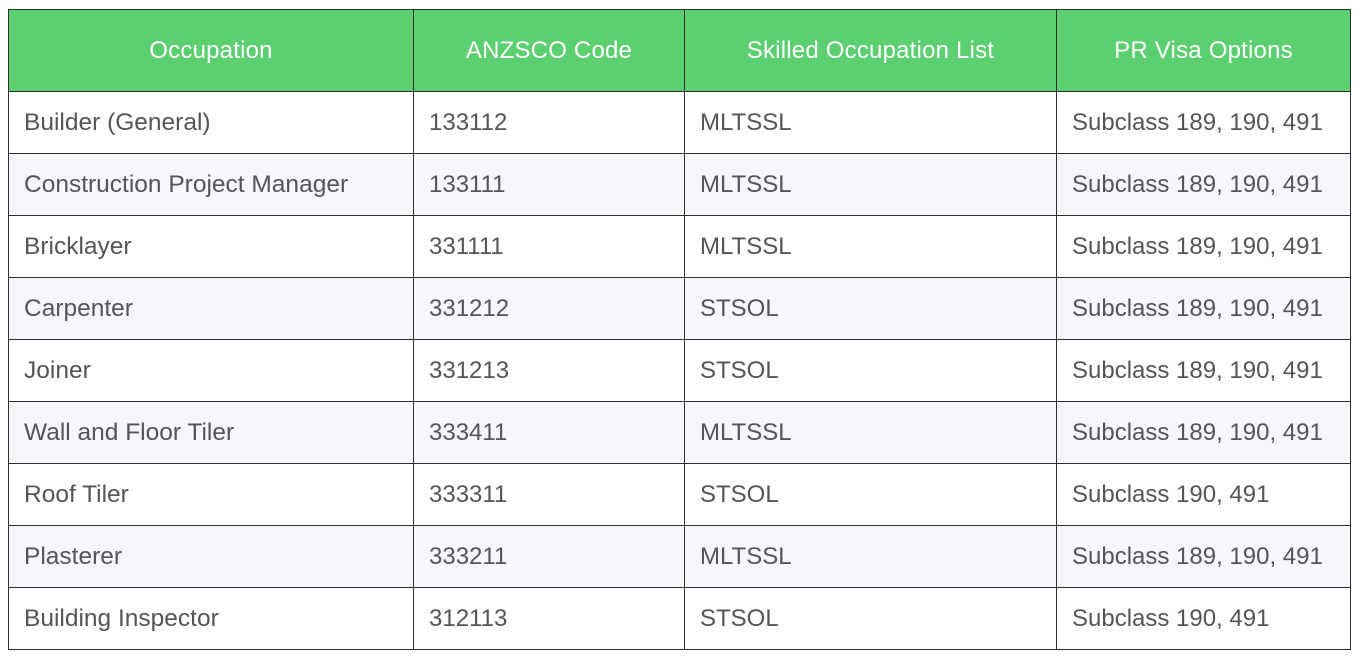 This screenshot has width=1359, height=657. Describe the element at coordinates (549, 308) in the screenshot. I see `cell-anzsco-code: 331212` at that location.